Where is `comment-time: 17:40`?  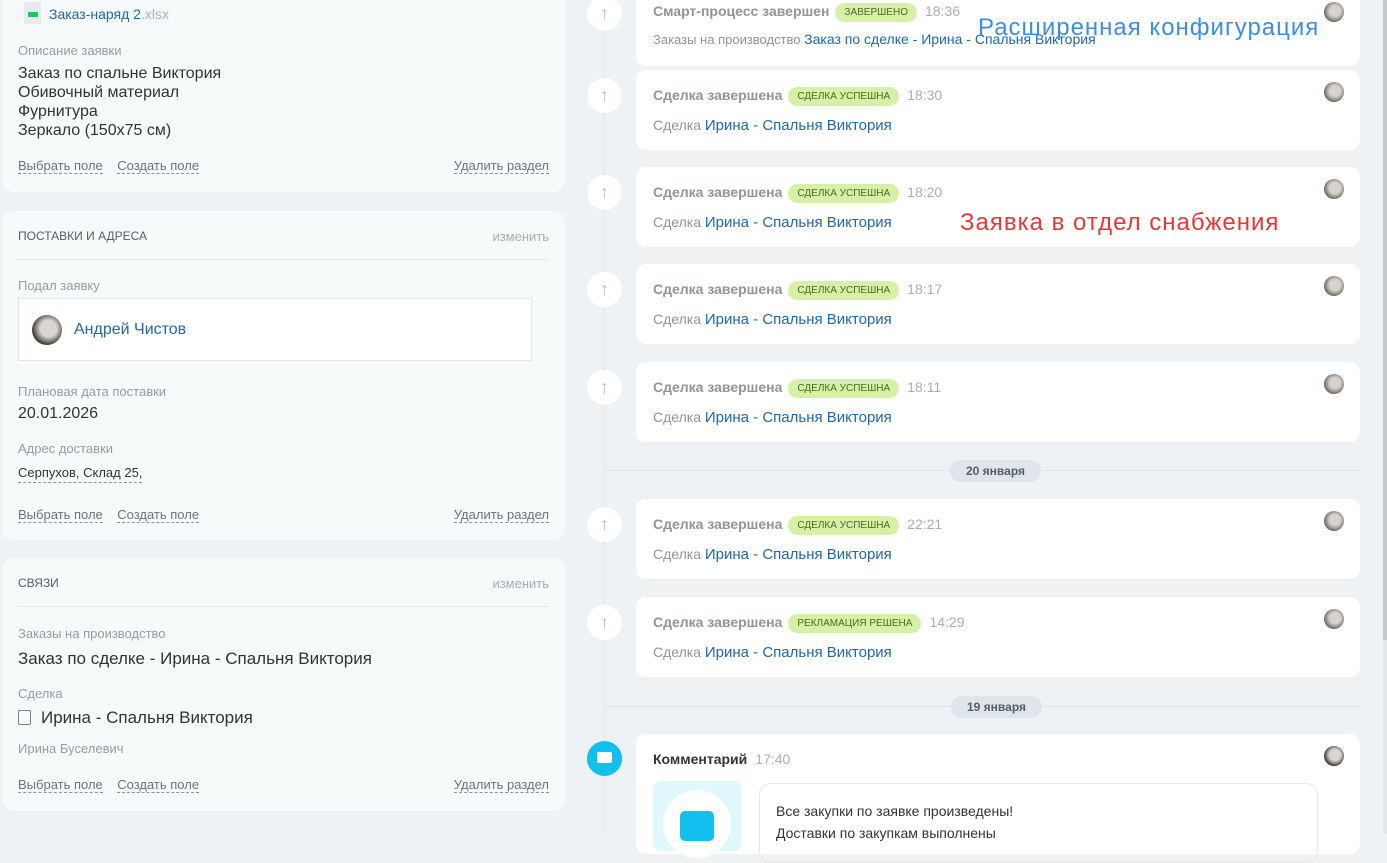
comment-time: 17:40 is located at coordinates (773, 759).